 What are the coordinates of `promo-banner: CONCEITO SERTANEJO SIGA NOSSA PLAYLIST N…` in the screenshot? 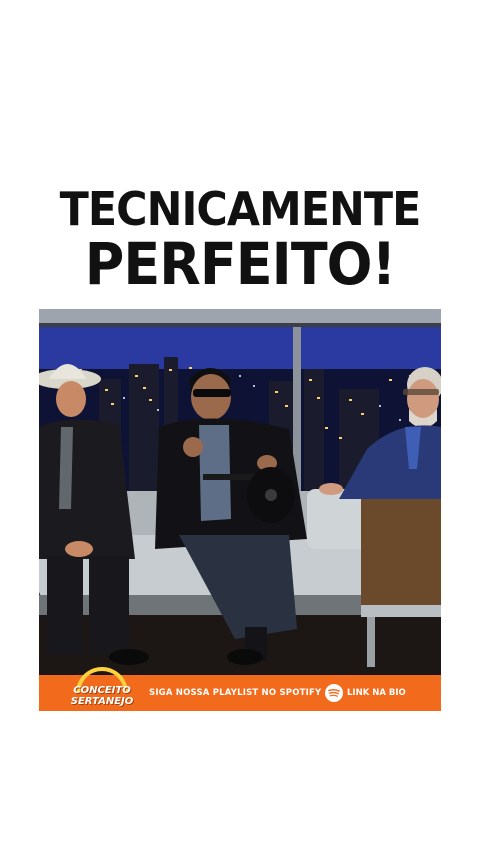 It's located at (240, 689).